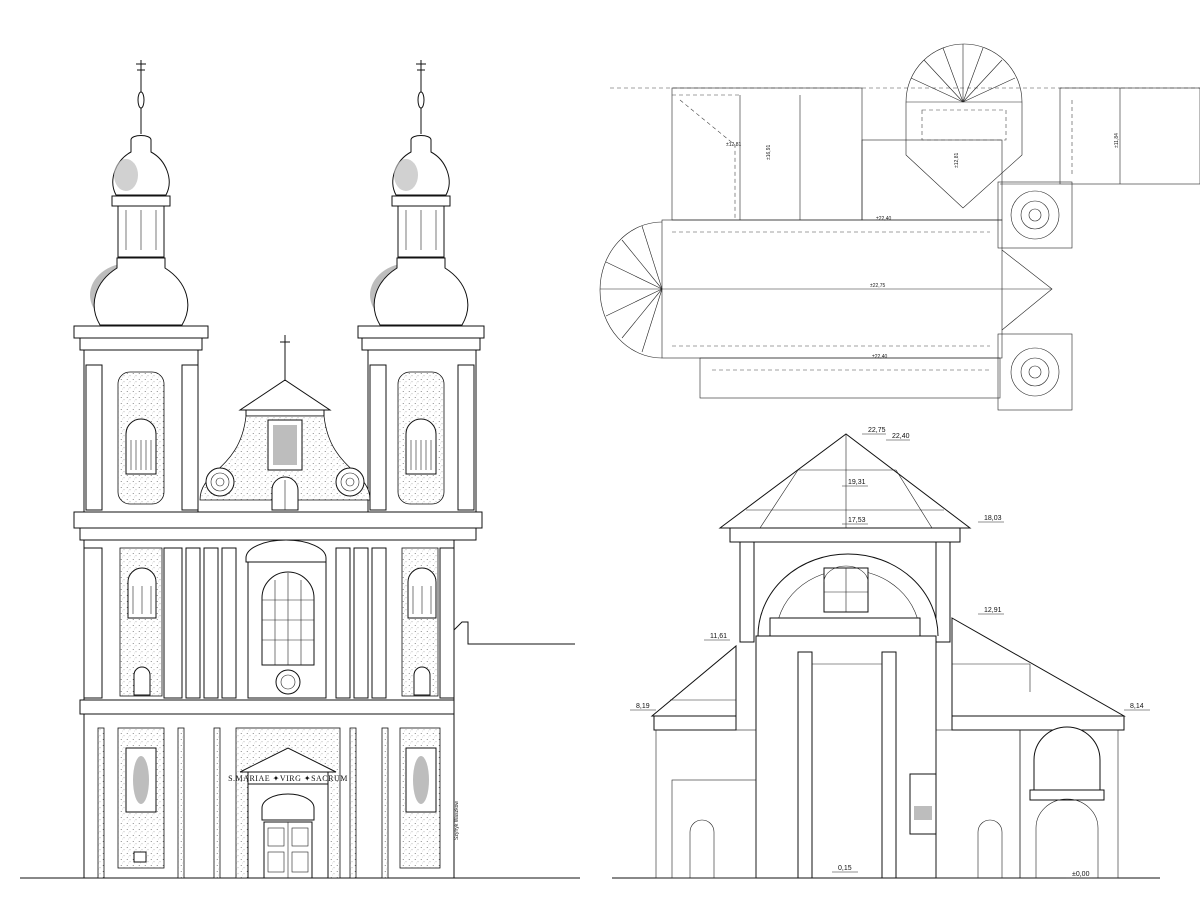  Describe the element at coordinates (285, 423) in the screenshot. I see `central-gable` at that location.